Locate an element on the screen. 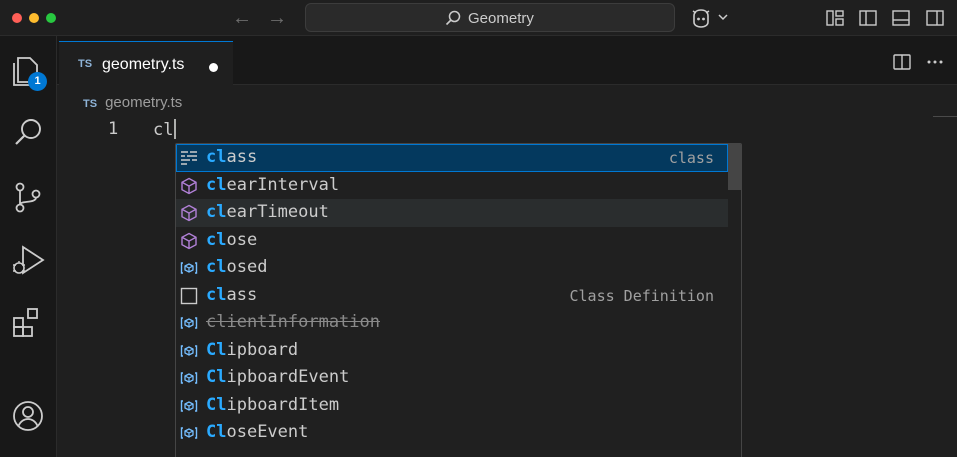  suggest-item-rest: earTimeout is located at coordinates (277, 212).